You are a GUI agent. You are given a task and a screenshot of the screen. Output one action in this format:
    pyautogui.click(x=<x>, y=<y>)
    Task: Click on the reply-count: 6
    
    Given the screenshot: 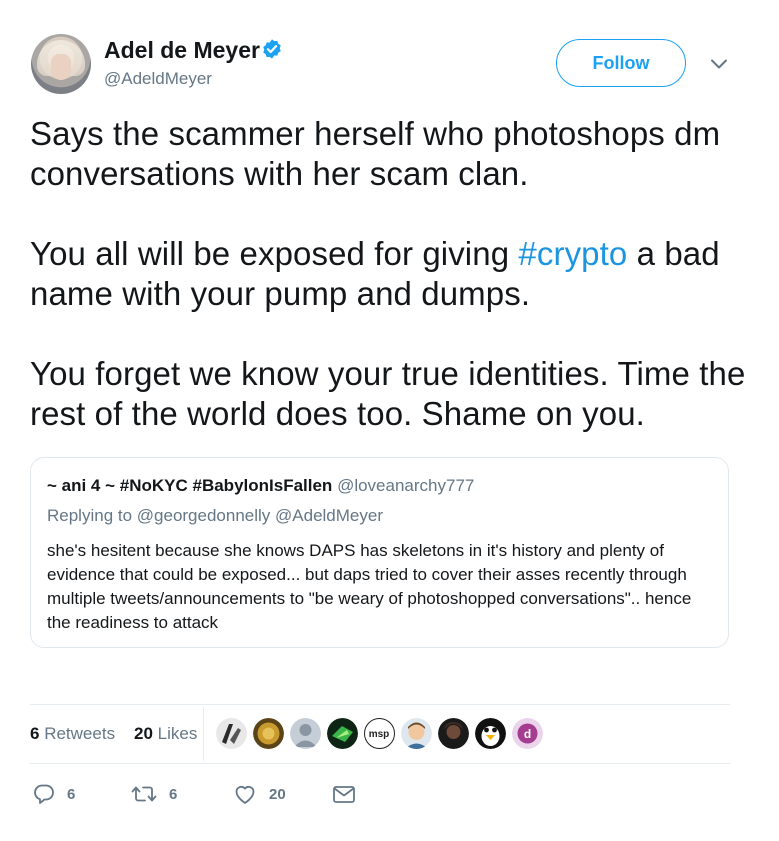 What is the action you would take?
    pyautogui.click(x=71, y=794)
    